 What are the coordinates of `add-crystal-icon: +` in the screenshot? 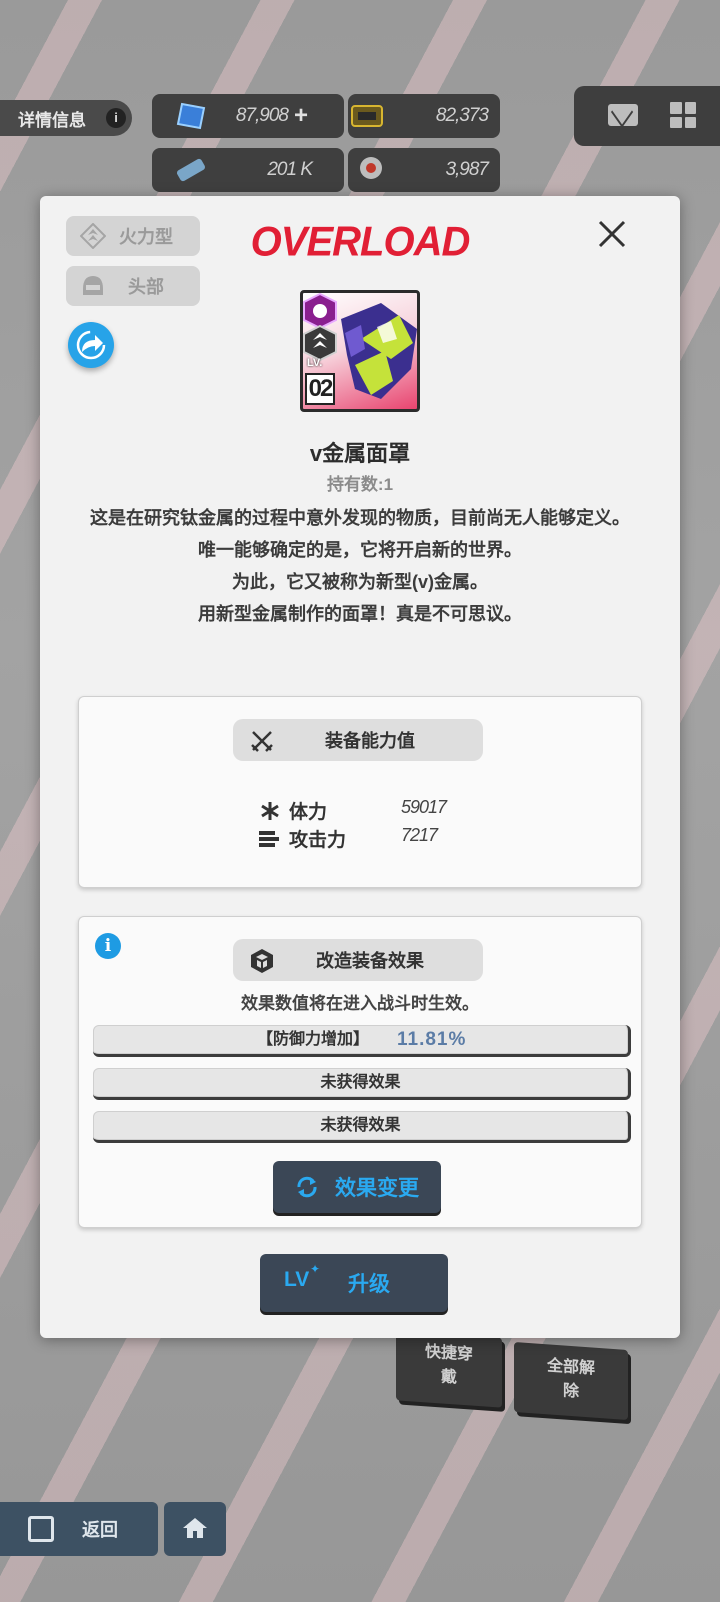 It's located at (301, 116).